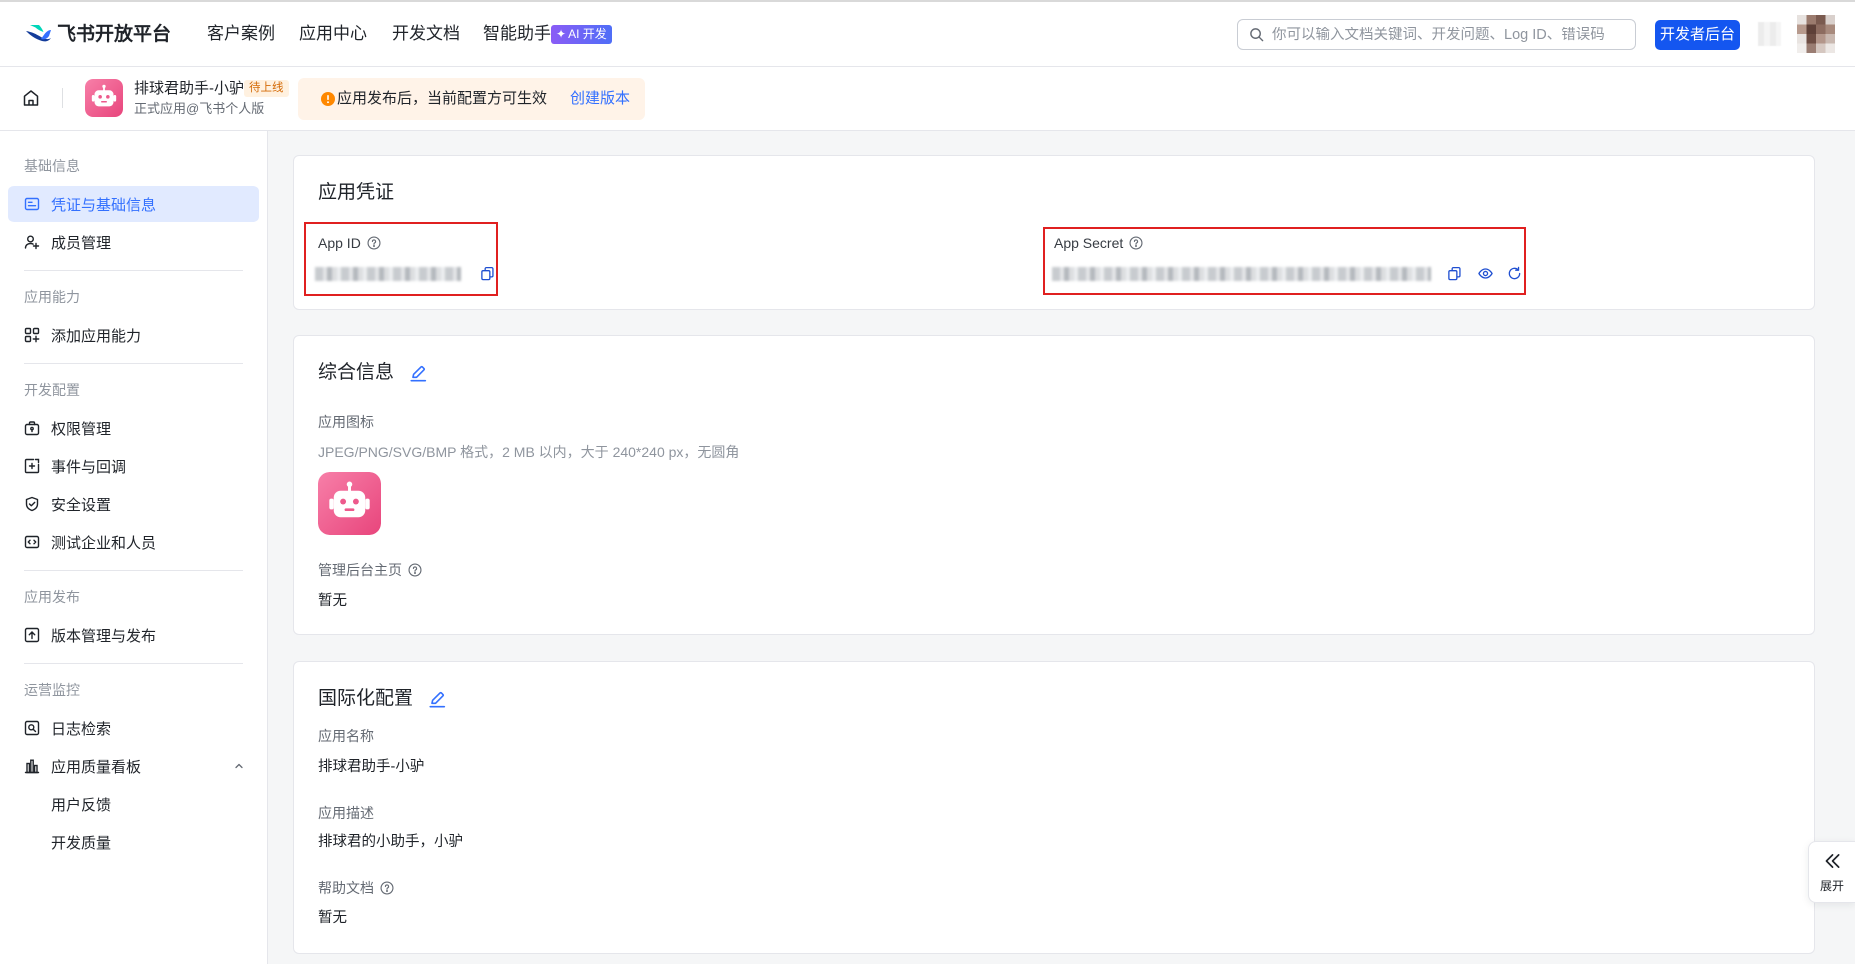  I want to click on highlight-box-app-id, so click(401, 259).